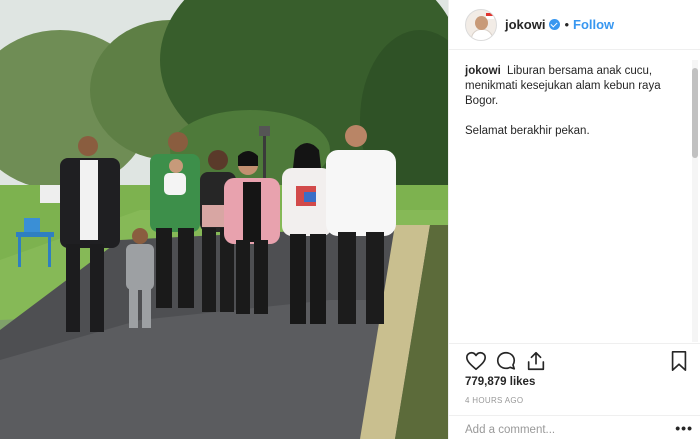  What do you see at coordinates (555, 24) in the screenshot?
I see `verified-icon` at bounding box center [555, 24].